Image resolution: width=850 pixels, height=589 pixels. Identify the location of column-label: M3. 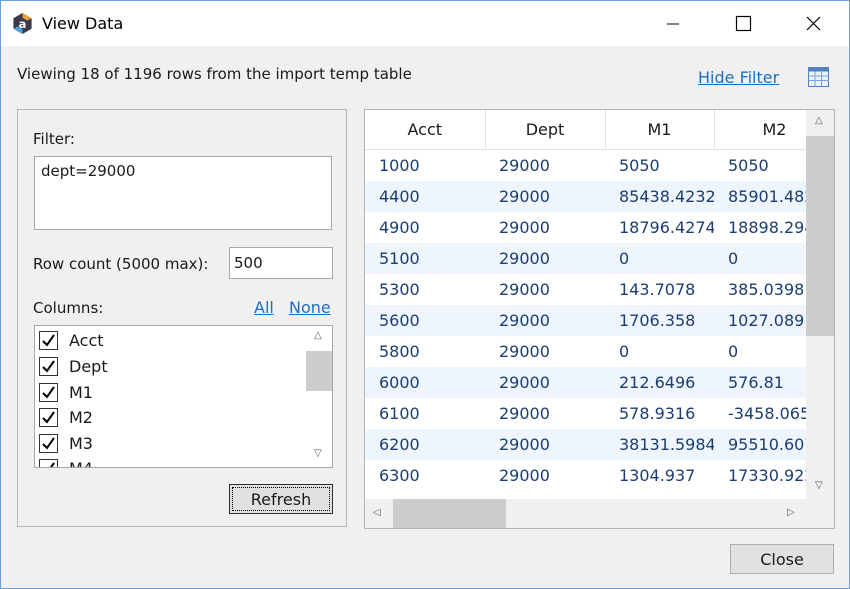
(81, 443).